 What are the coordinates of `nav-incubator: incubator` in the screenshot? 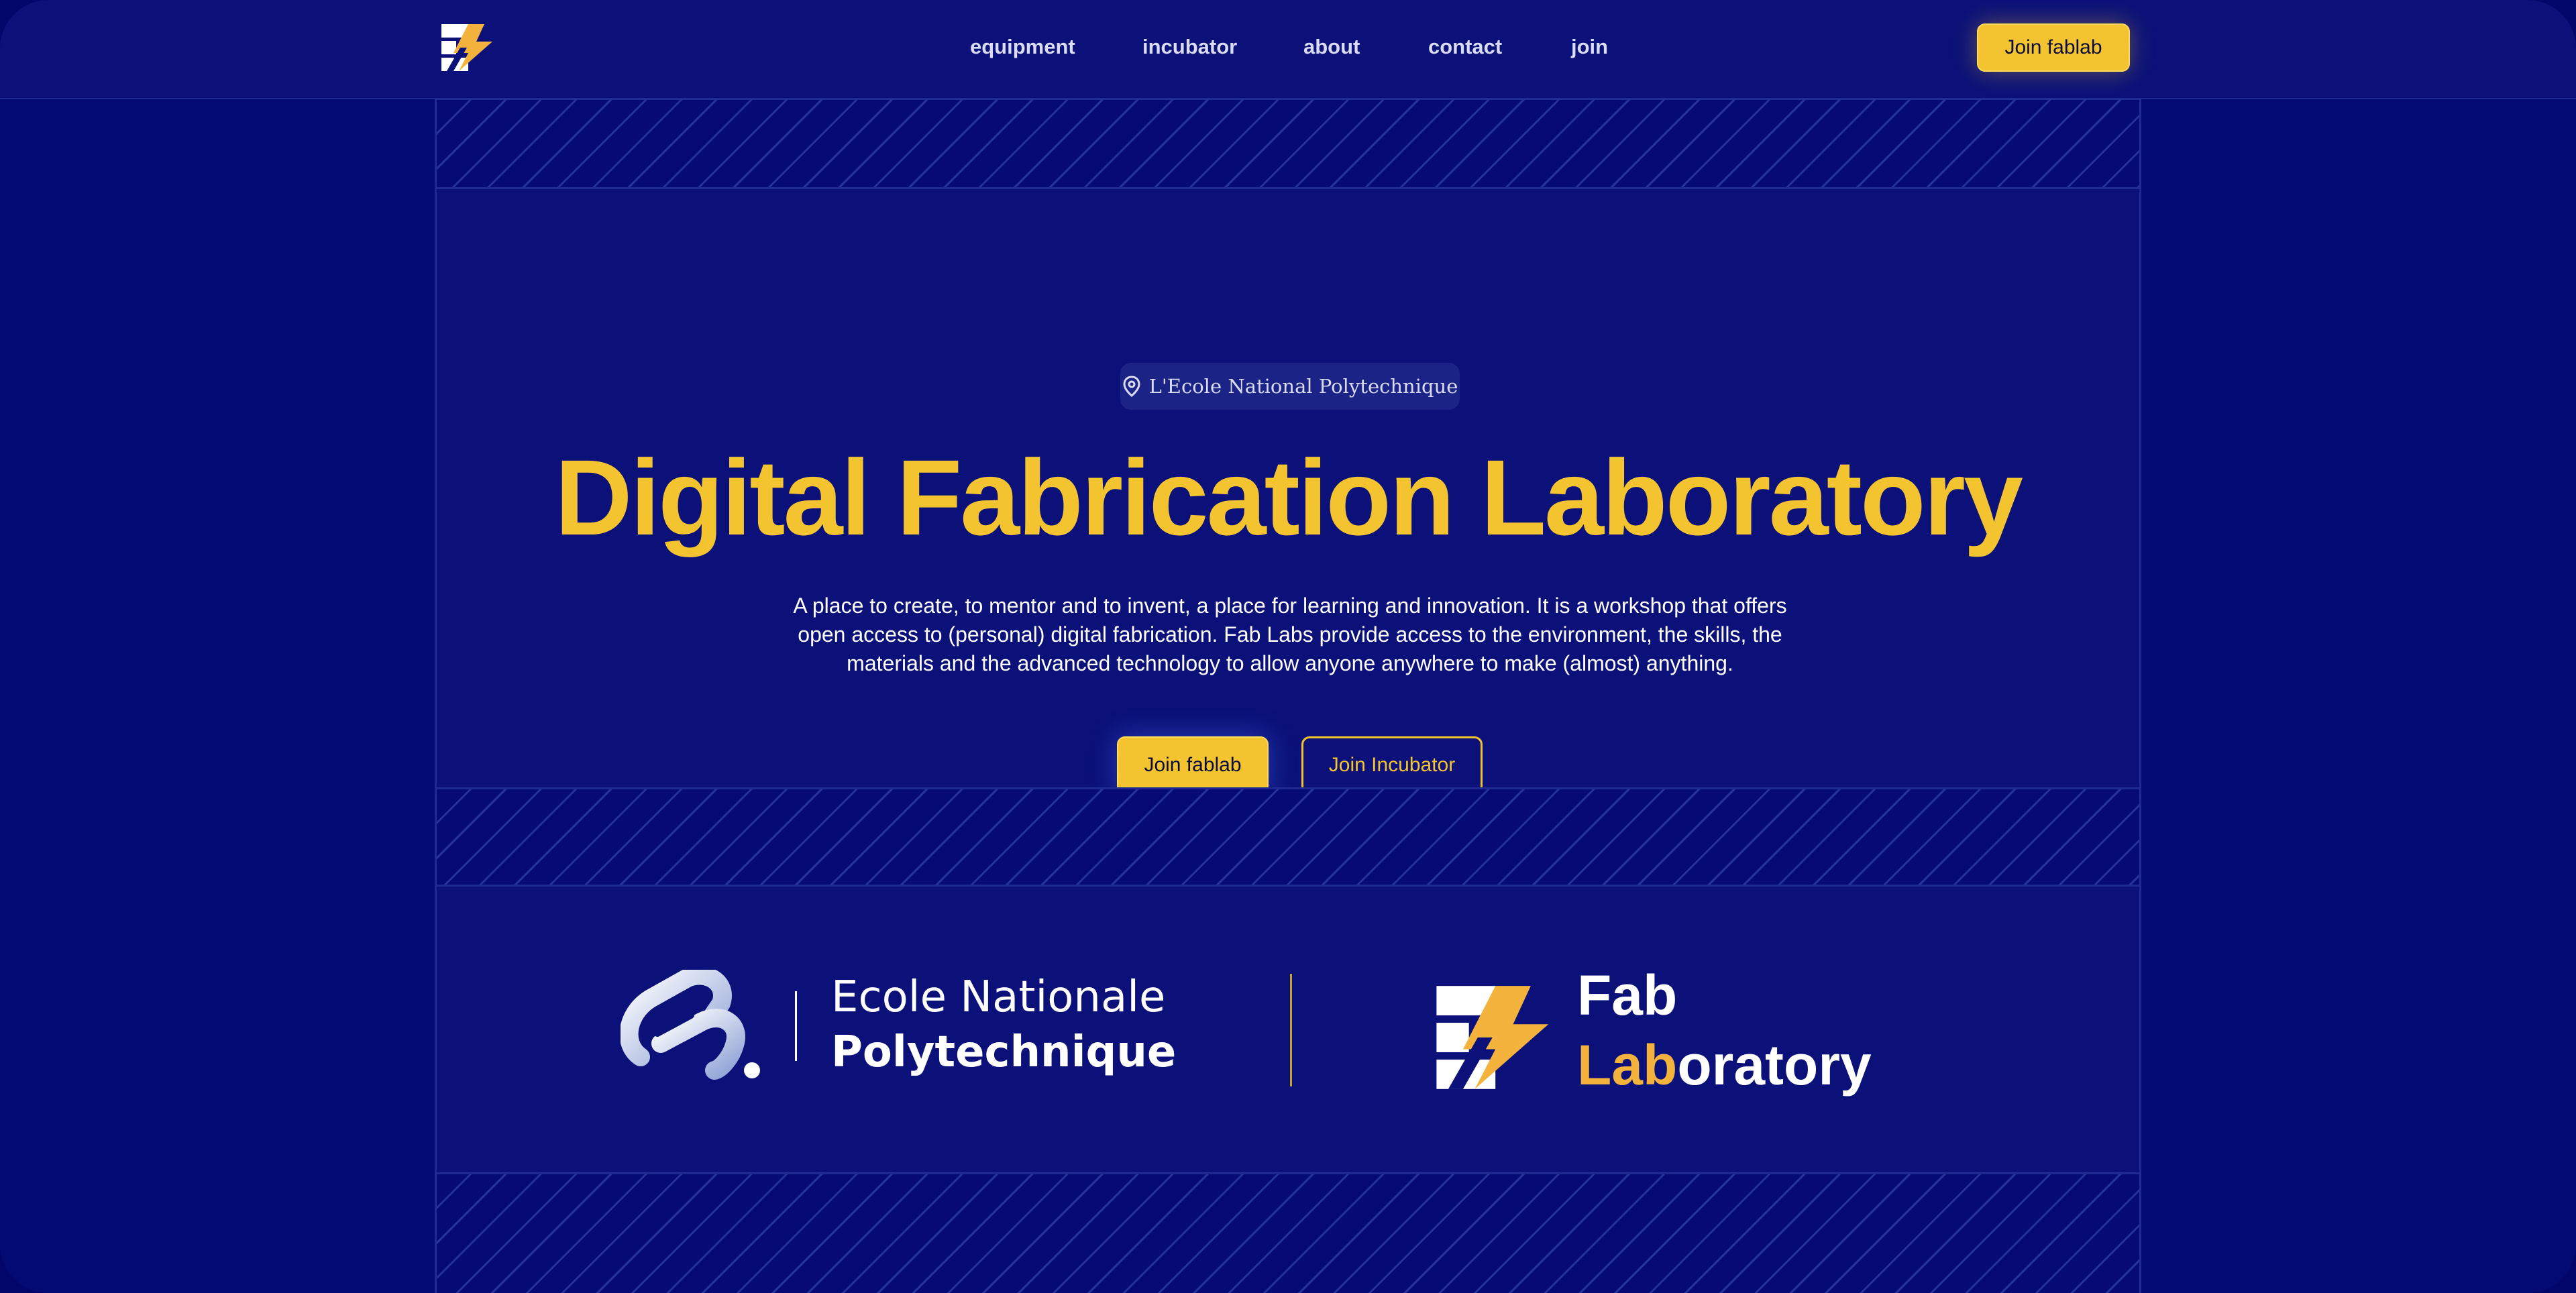 It's located at (1189, 47).